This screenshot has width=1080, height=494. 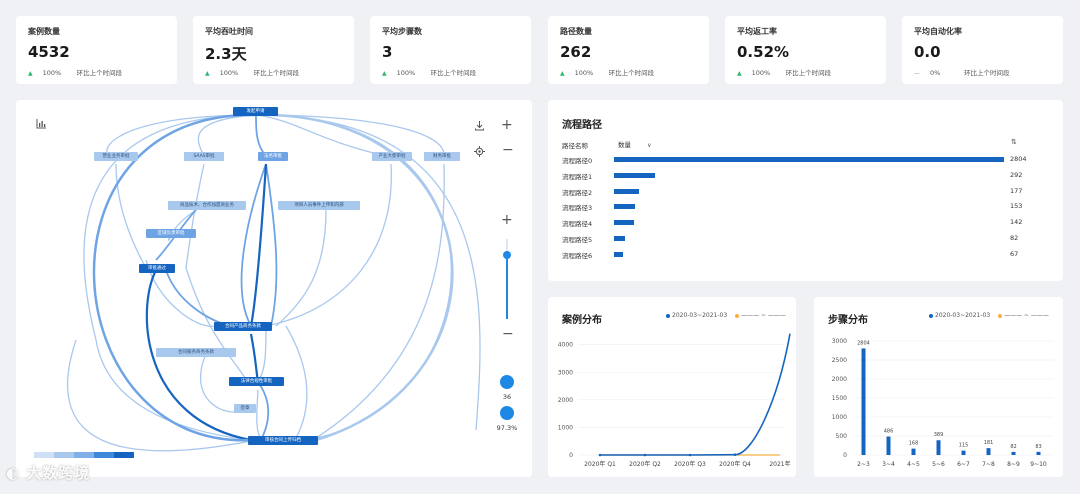 I want to click on kpi-title: 路径数量, so click(x=576, y=31).